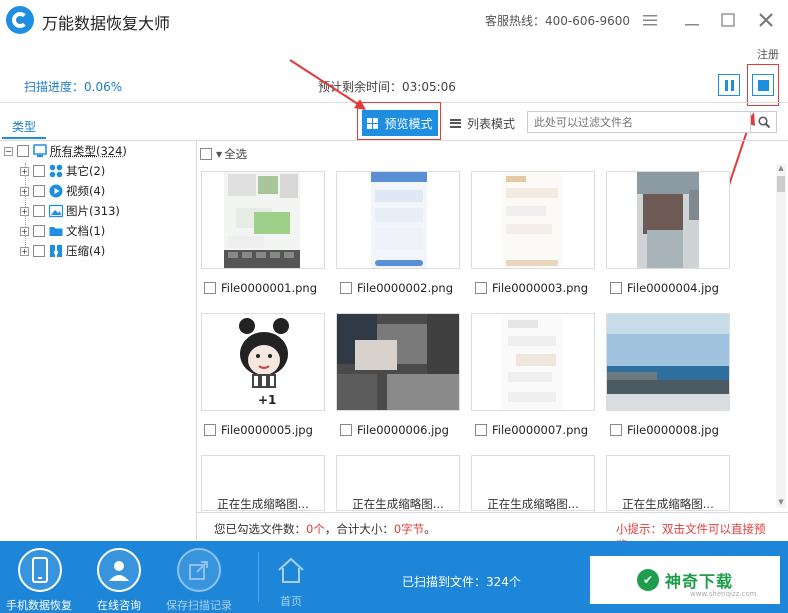 Image resolution: width=788 pixels, height=613 pixels. Describe the element at coordinates (93, 211) in the screenshot. I see `tree-item-label: 图片(313)` at that location.